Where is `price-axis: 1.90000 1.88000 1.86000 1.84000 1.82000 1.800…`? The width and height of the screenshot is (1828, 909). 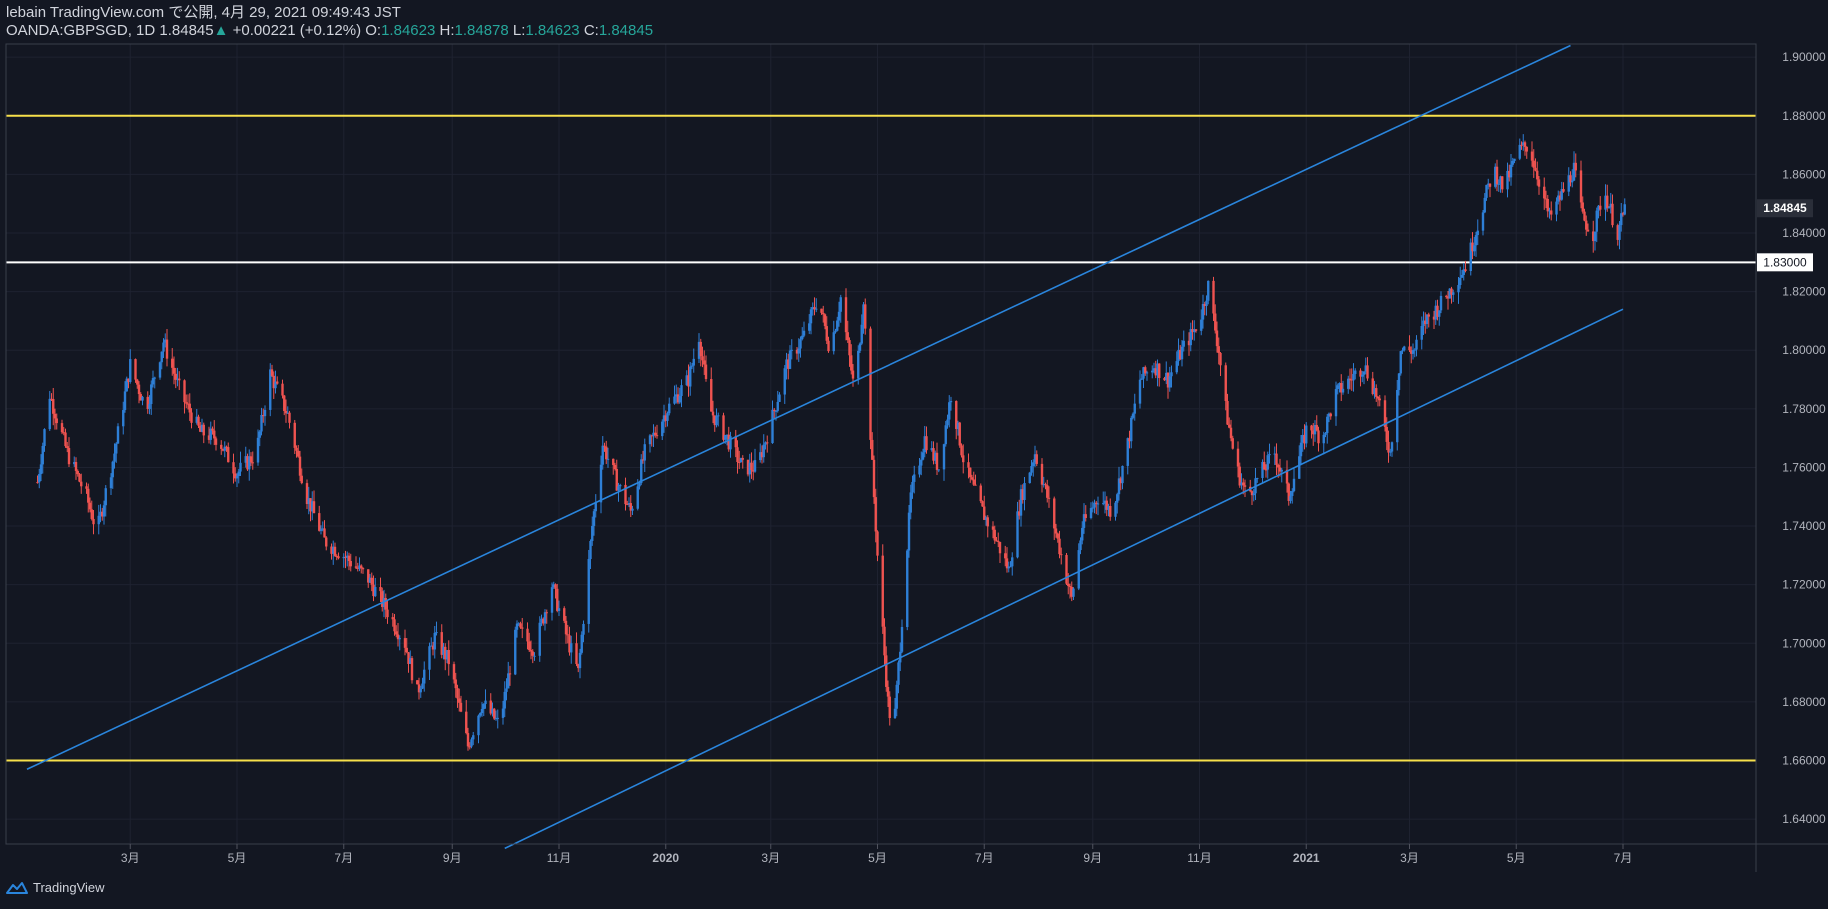
price-axis: 1.90000 1.88000 1.86000 1.84000 1.82000 1.800… is located at coordinates (1804, 438).